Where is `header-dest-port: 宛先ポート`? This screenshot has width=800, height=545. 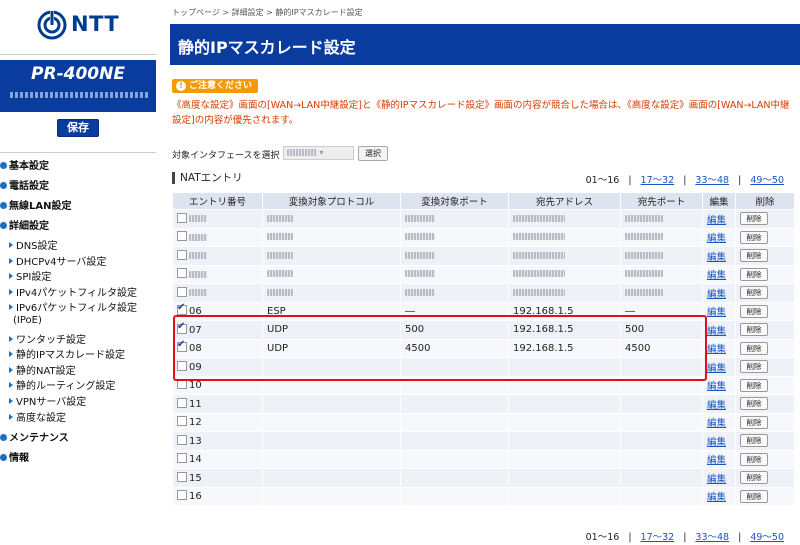 header-dest-port: 宛先ポート is located at coordinates (661, 201).